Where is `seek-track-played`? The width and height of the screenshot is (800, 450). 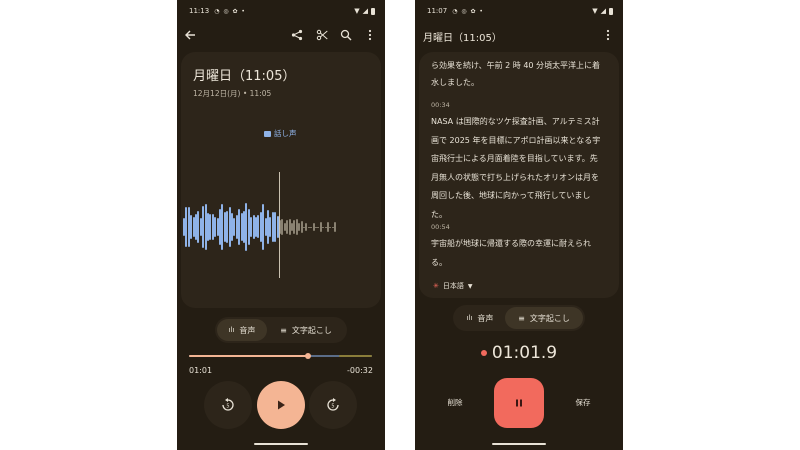
seek-track-played is located at coordinates (248, 356).